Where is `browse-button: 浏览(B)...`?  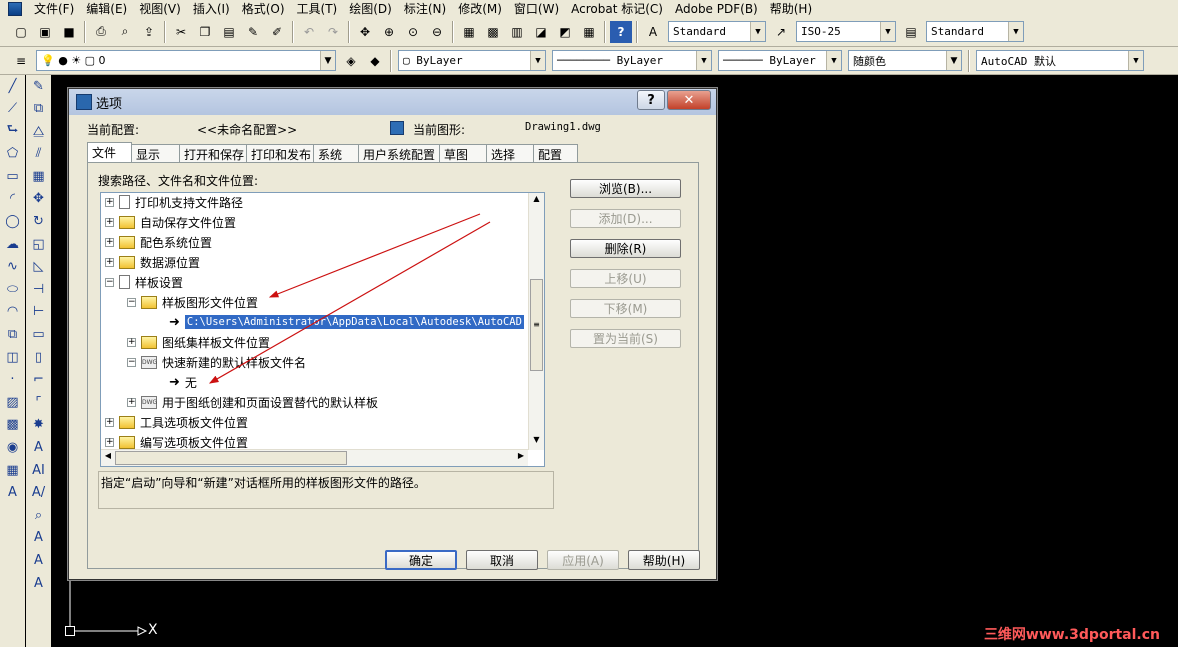
browse-button: 浏览(B)... is located at coordinates (625, 188).